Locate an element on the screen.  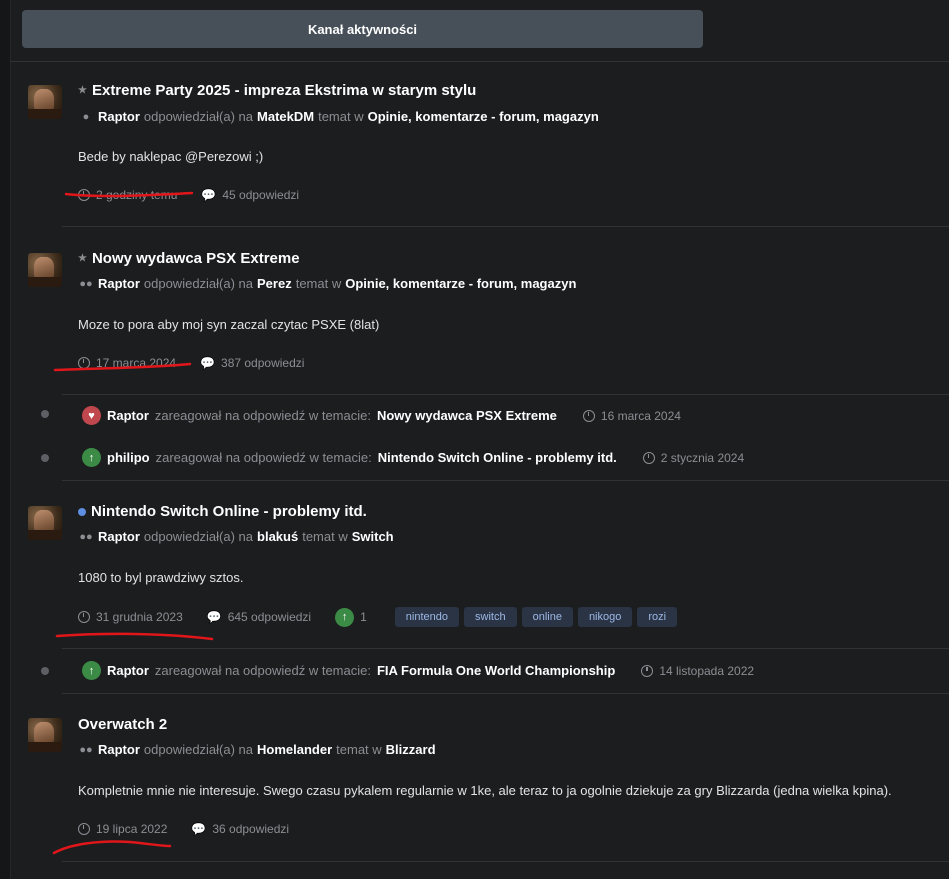
post-title-text: Overwatch 2 is located at coordinates (122, 724).